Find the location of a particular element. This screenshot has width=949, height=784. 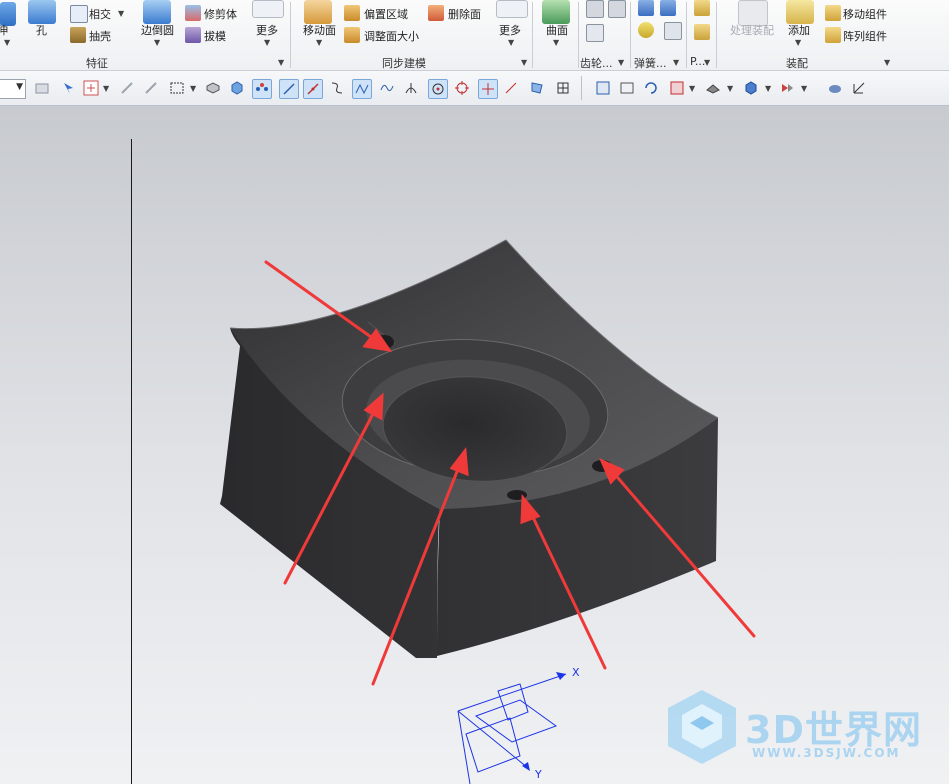

delete-face-button: 删除面 is located at coordinates (464, 14).